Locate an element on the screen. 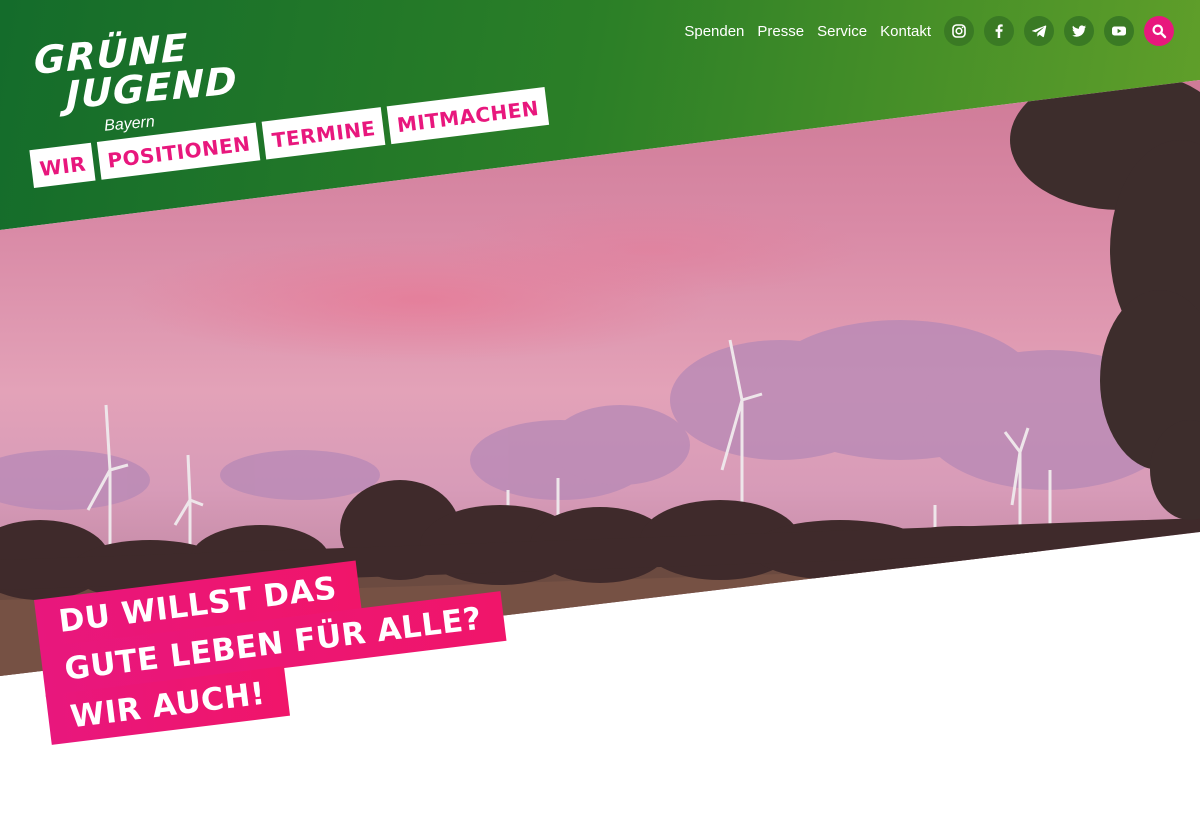 The width and height of the screenshot is (1200, 816). top-link-spenden: Spenden is located at coordinates (714, 31).